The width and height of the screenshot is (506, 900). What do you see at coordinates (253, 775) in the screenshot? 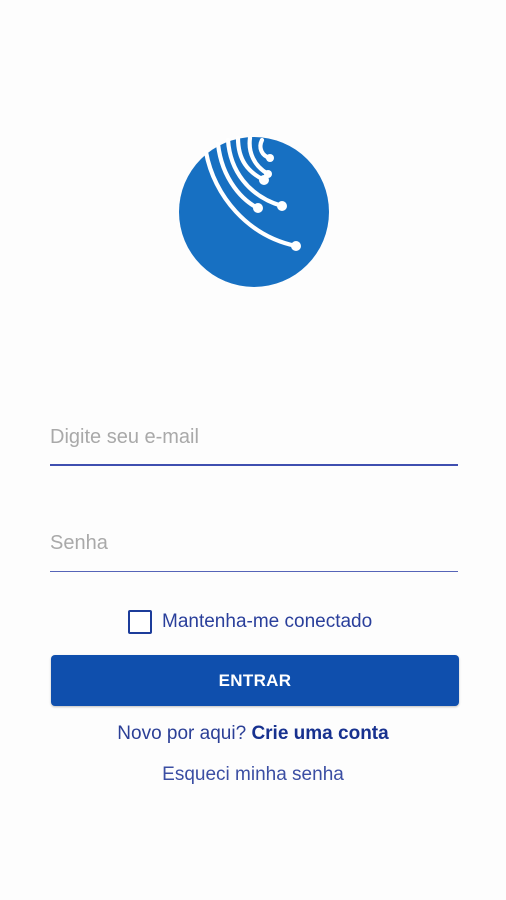
I see `forgot-password-link: Esqueci minha senha` at bounding box center [253, 775].